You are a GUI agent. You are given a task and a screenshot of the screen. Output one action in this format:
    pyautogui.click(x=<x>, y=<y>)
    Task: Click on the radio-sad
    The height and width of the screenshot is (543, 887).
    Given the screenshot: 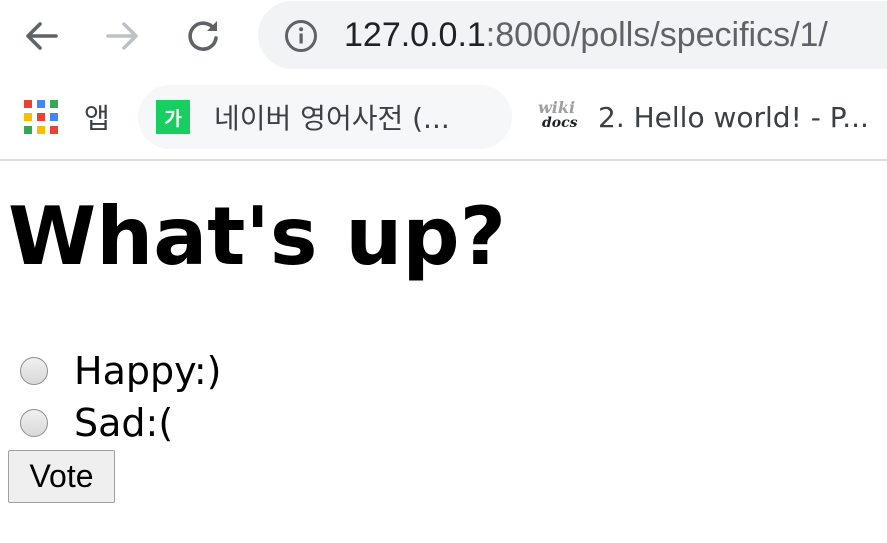 What is the action you would take?
    pyautogui.click(x=34, y=423)
    